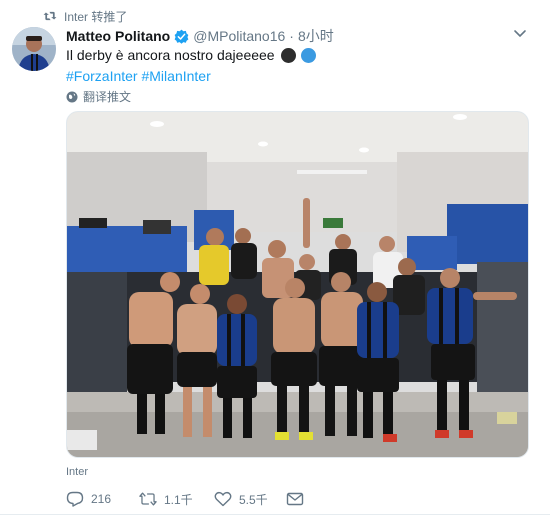  What do you see at coordinates (181, 36) in the screenshot?
I see `verified-badge-icon` at bounding box center [181, 36].